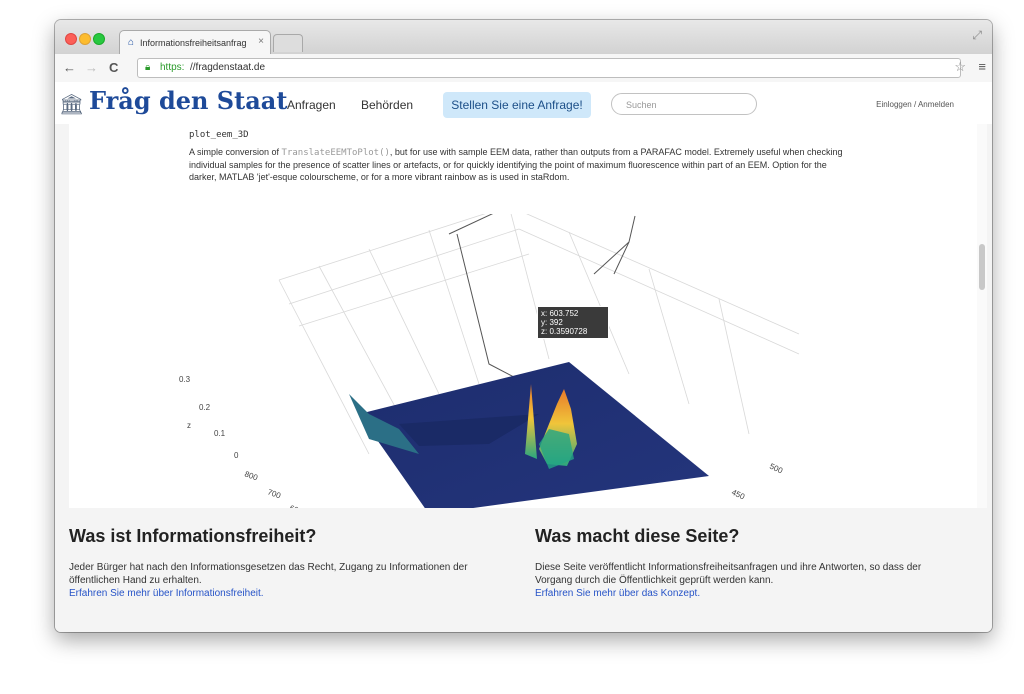 This screenshot has width=1024, height=694. I want to click on browser-toolbar: ← → C 🔒︎ https: //fragdenstaat.de ☆ ≡, so click(523, 68).